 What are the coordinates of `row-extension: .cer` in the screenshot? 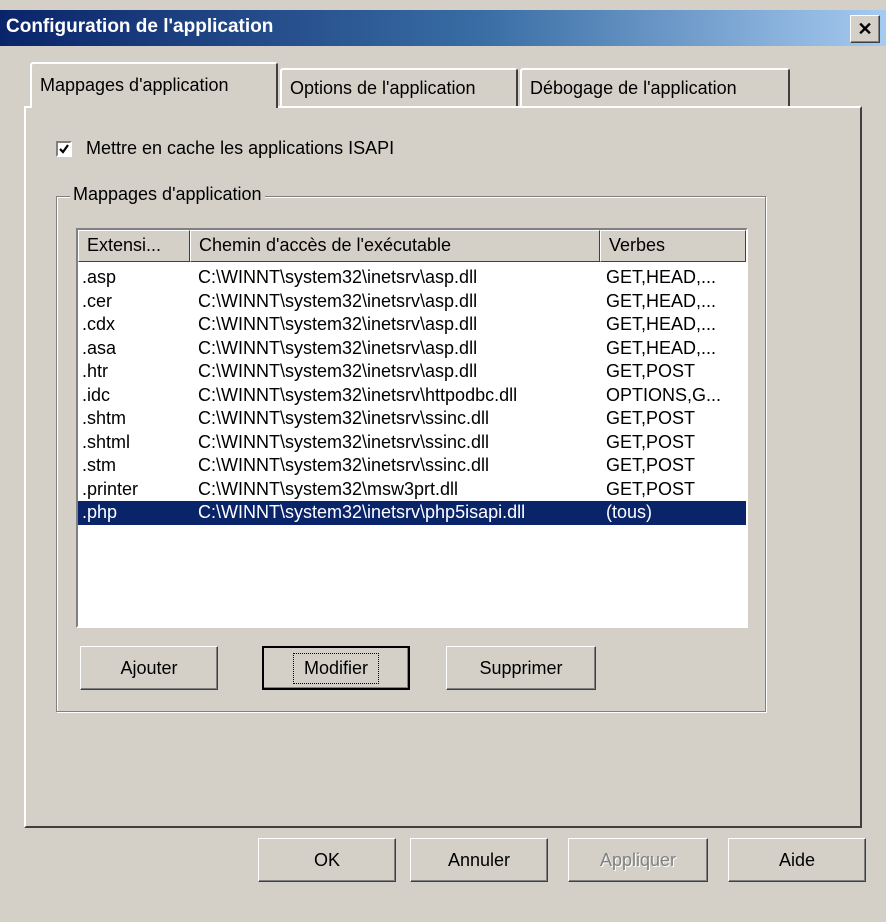 It's located at (97, 300).